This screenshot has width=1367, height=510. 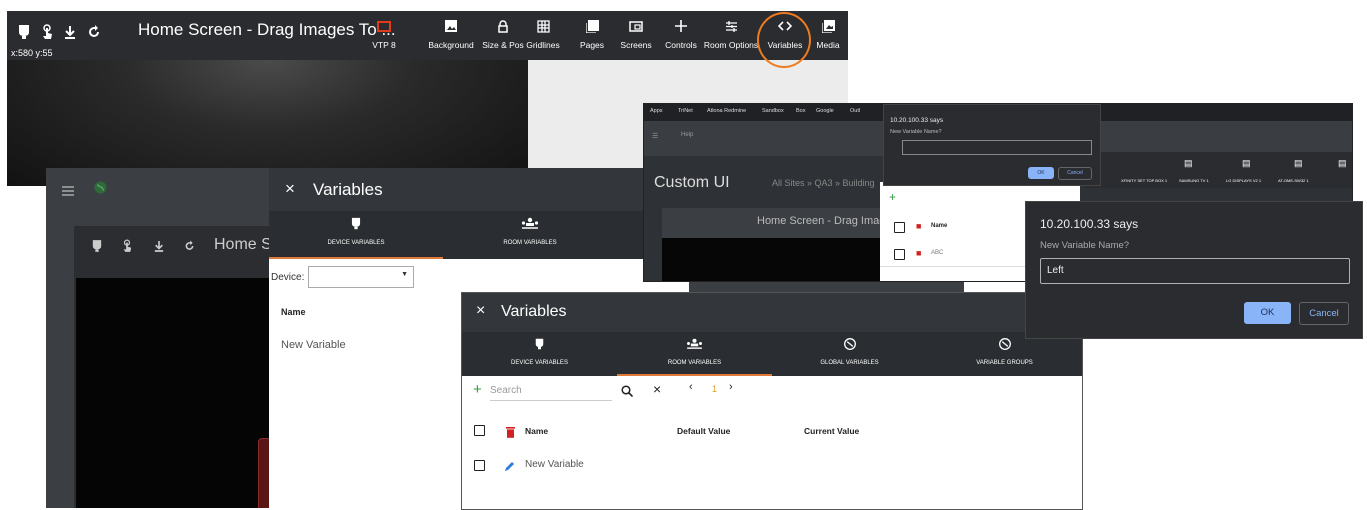 What do you see at coordinates (681, 45) in the screenshot?
I see `controls-label: Controls` at bounding box center [681, 45].